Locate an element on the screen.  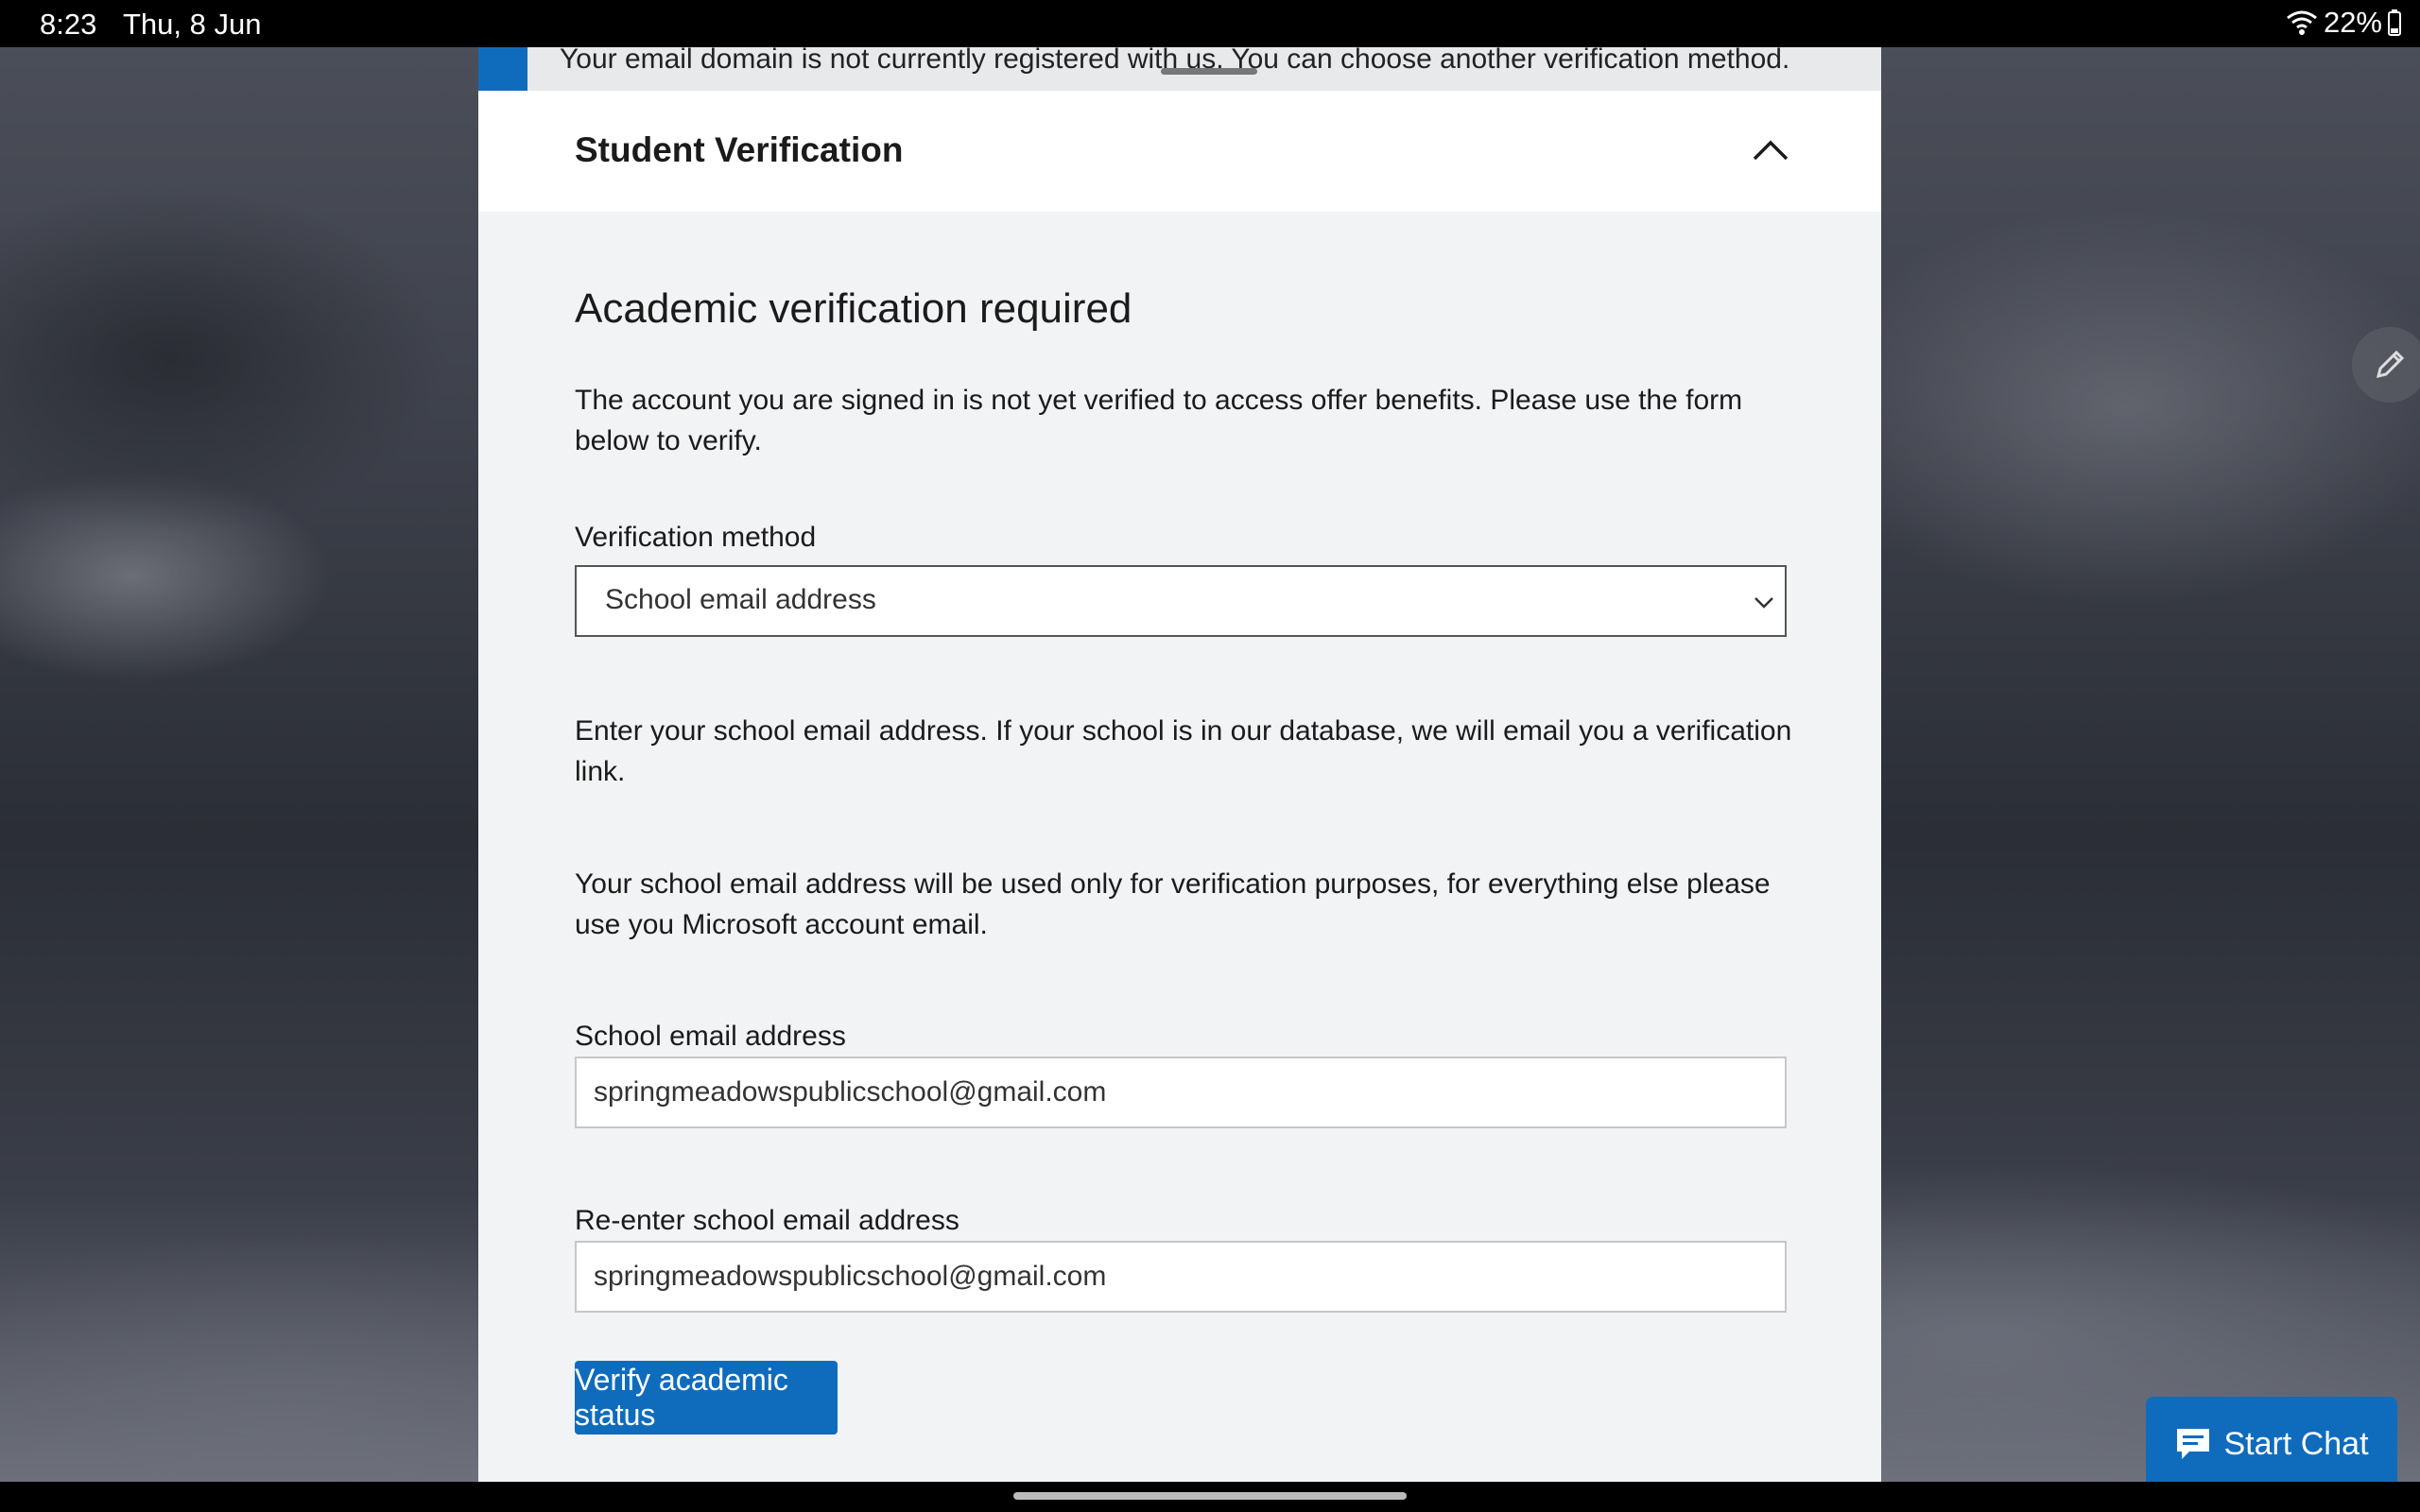
chat-bubble-icon is located at coordinates (2193, 1444).